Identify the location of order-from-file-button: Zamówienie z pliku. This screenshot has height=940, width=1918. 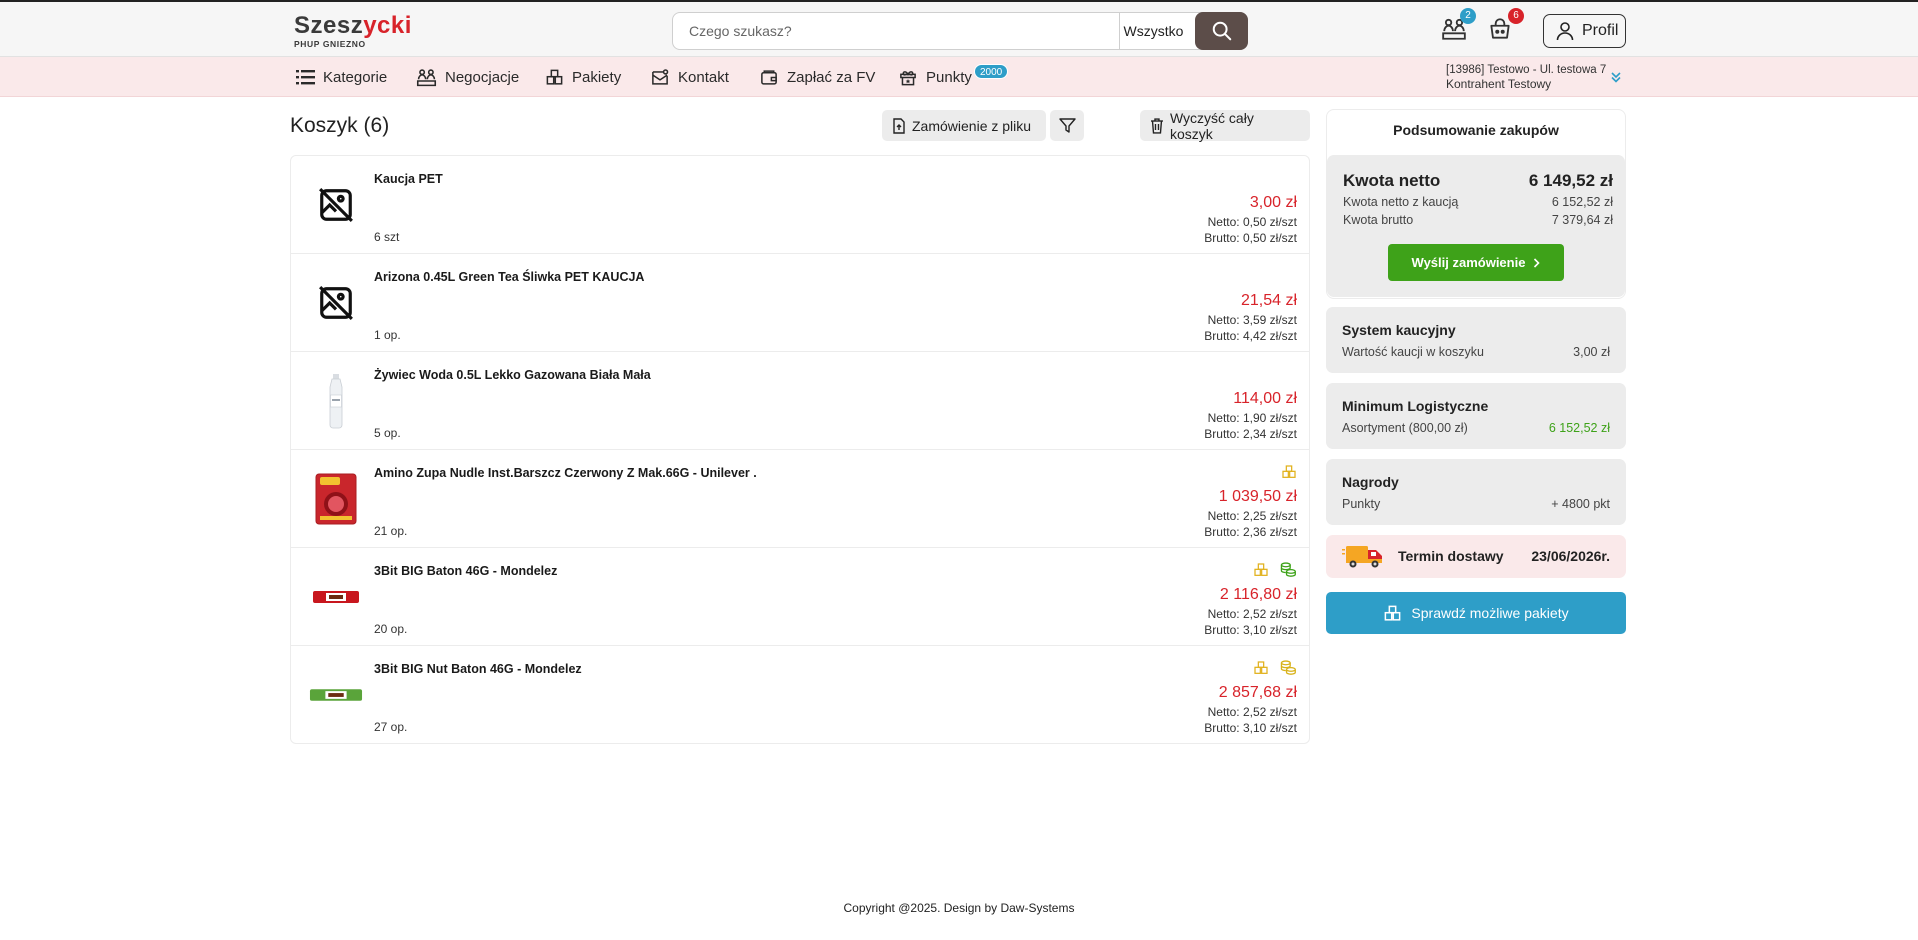
(964, 125).